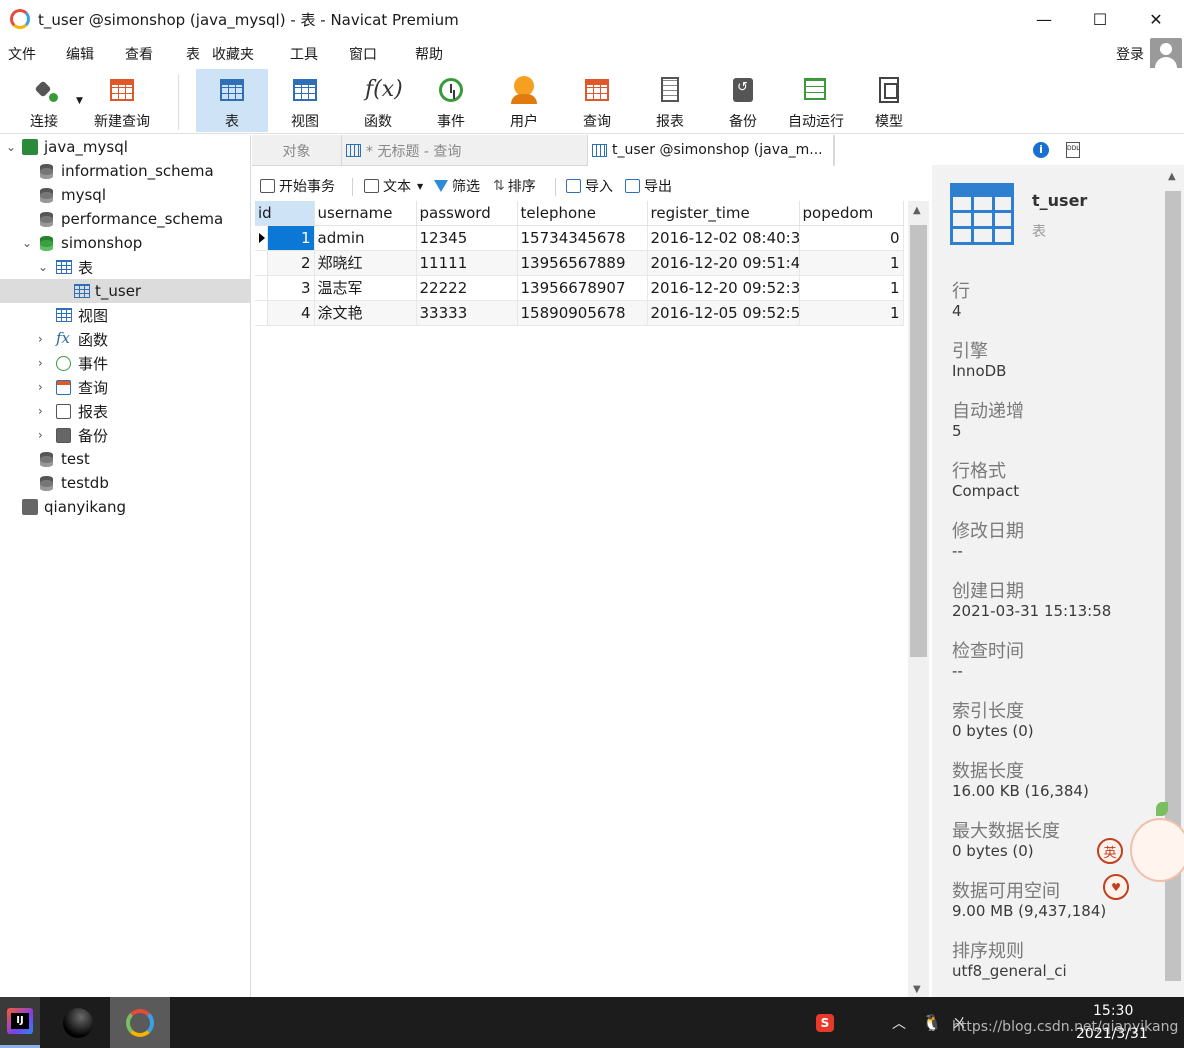 This screenshot has width=1184, height=1048. I want to click on tray-sogou: S, so click(825, 1022).